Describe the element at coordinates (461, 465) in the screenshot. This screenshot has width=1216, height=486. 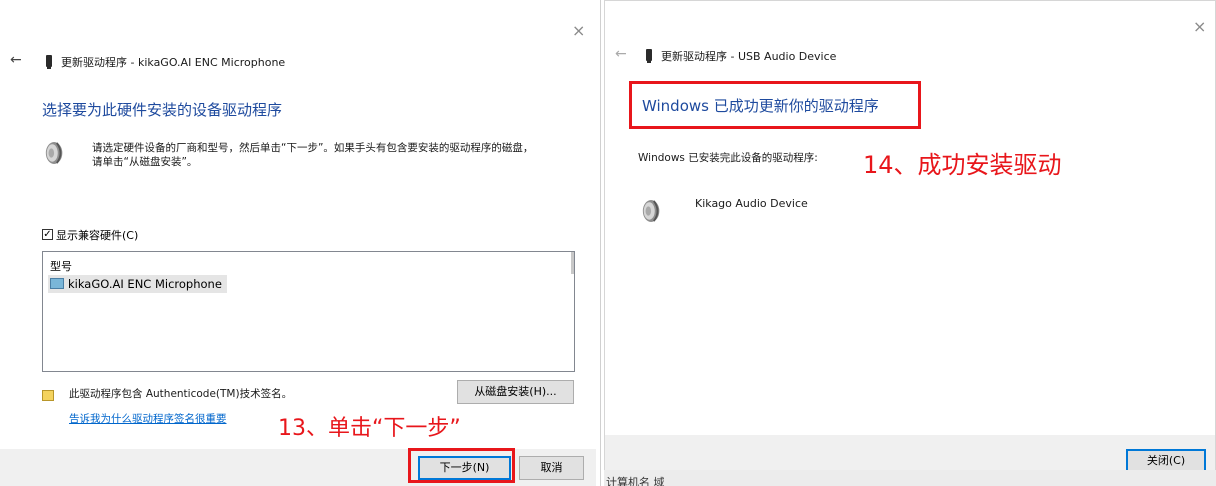
I see `highlight-box-next` at that location.